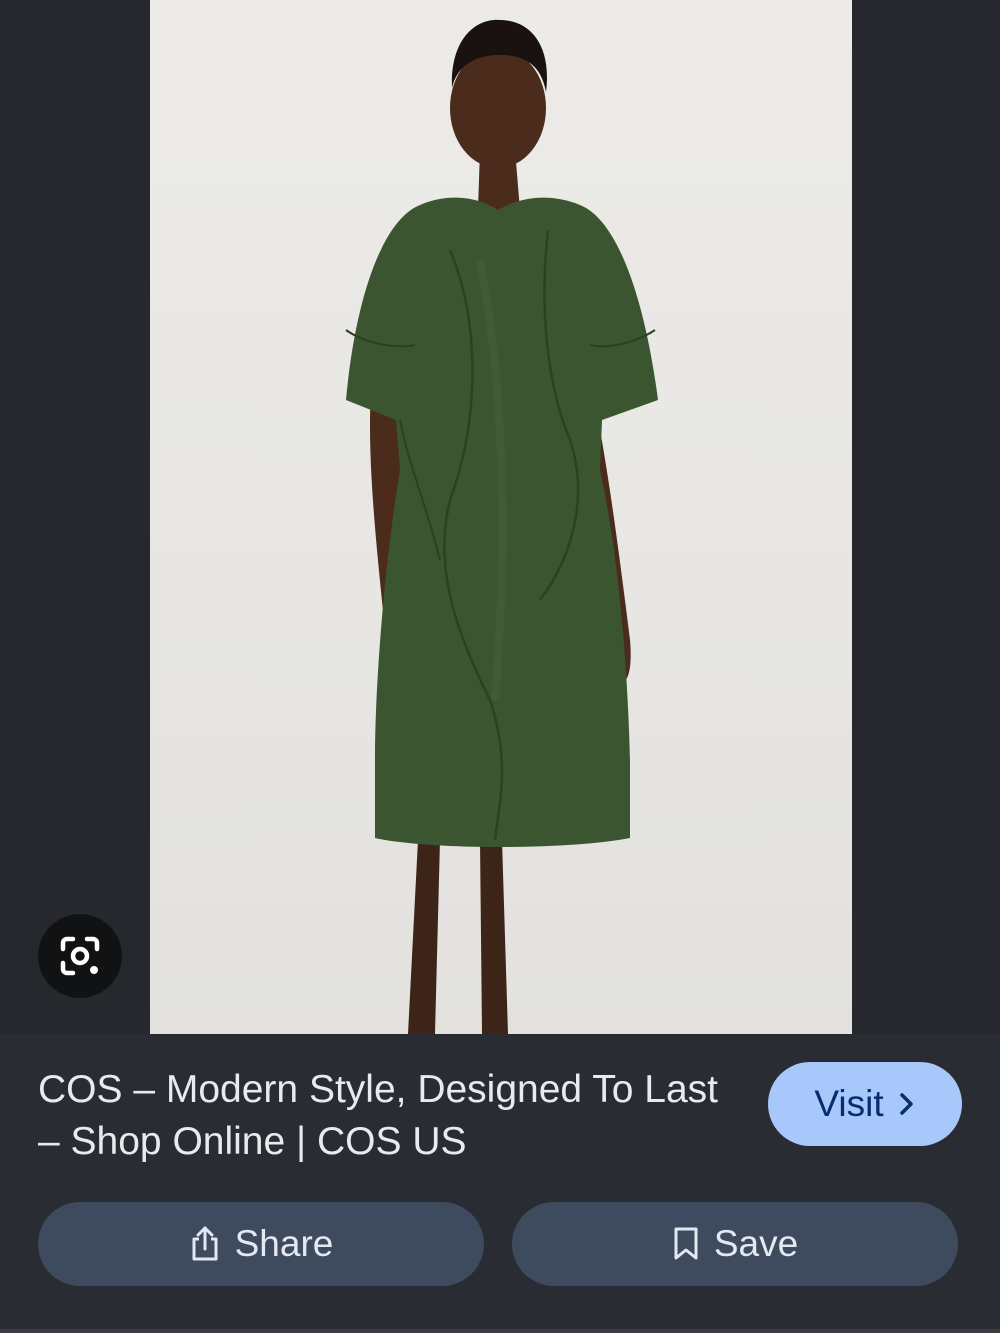 This screenshot has width=1000, height=1333. What do you see at coordinates (906, 1104) in the screenshot?
I see `chevron-right-icon` at bounding box center [906, 1104].